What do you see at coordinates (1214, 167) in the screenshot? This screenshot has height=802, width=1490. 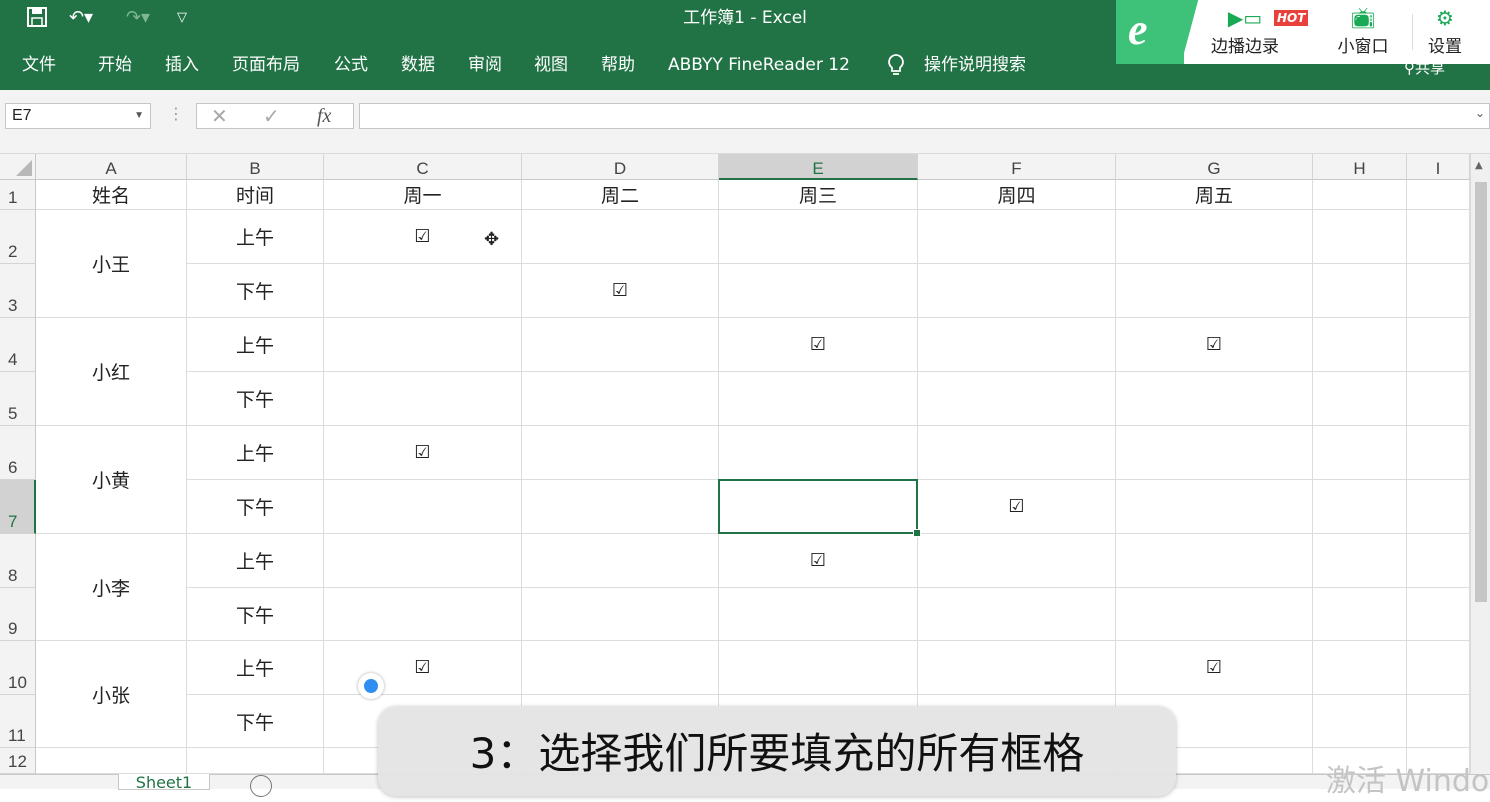 I see `column-header-g: G` at bounding box center [1214, 167].